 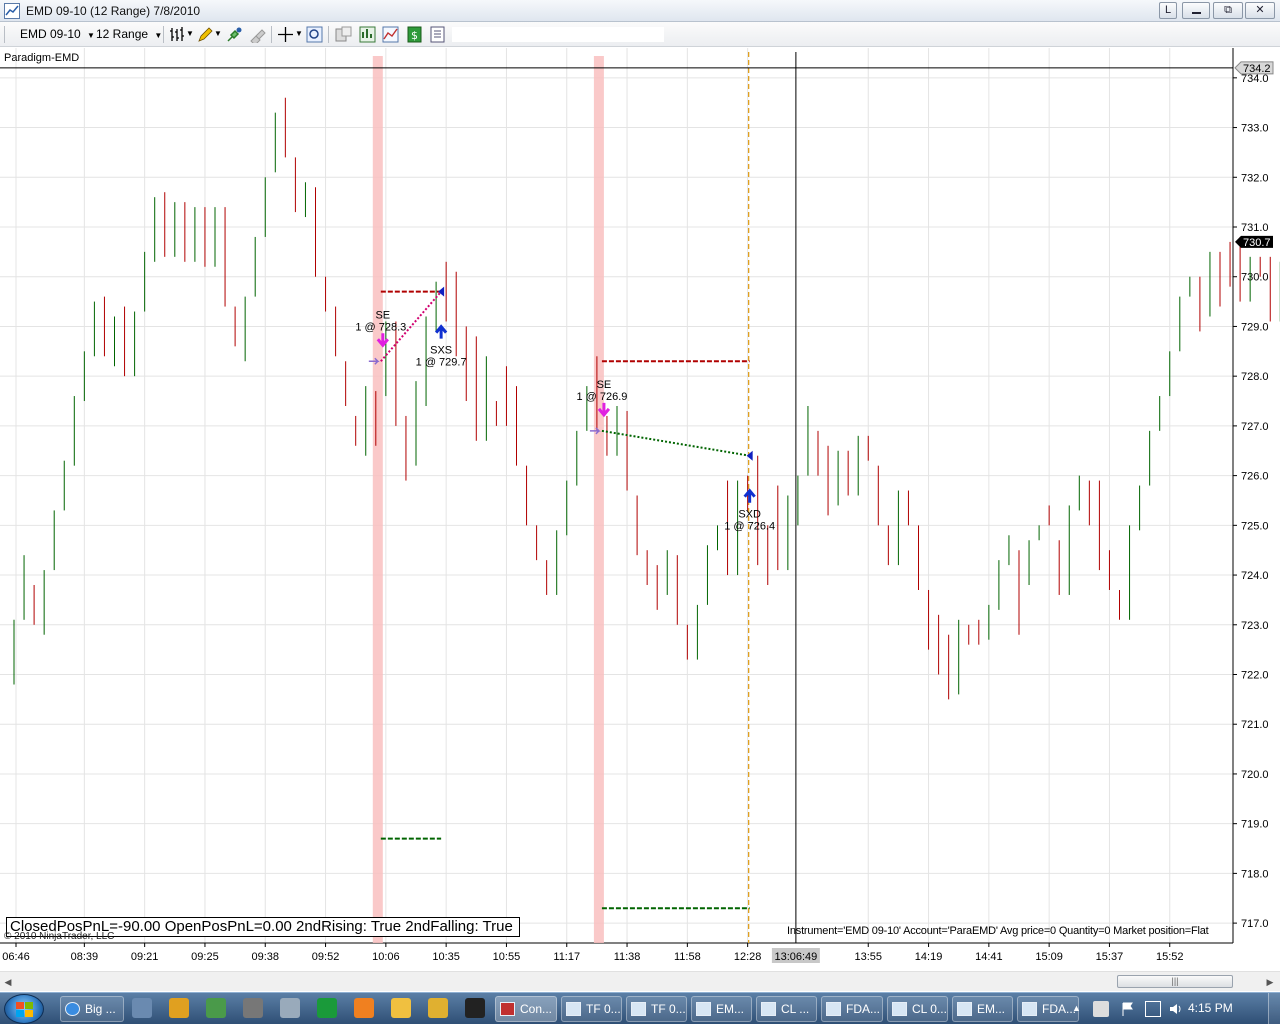 I want to click on chart-label: Paradigm-EMD, so click(x=42, y=58).